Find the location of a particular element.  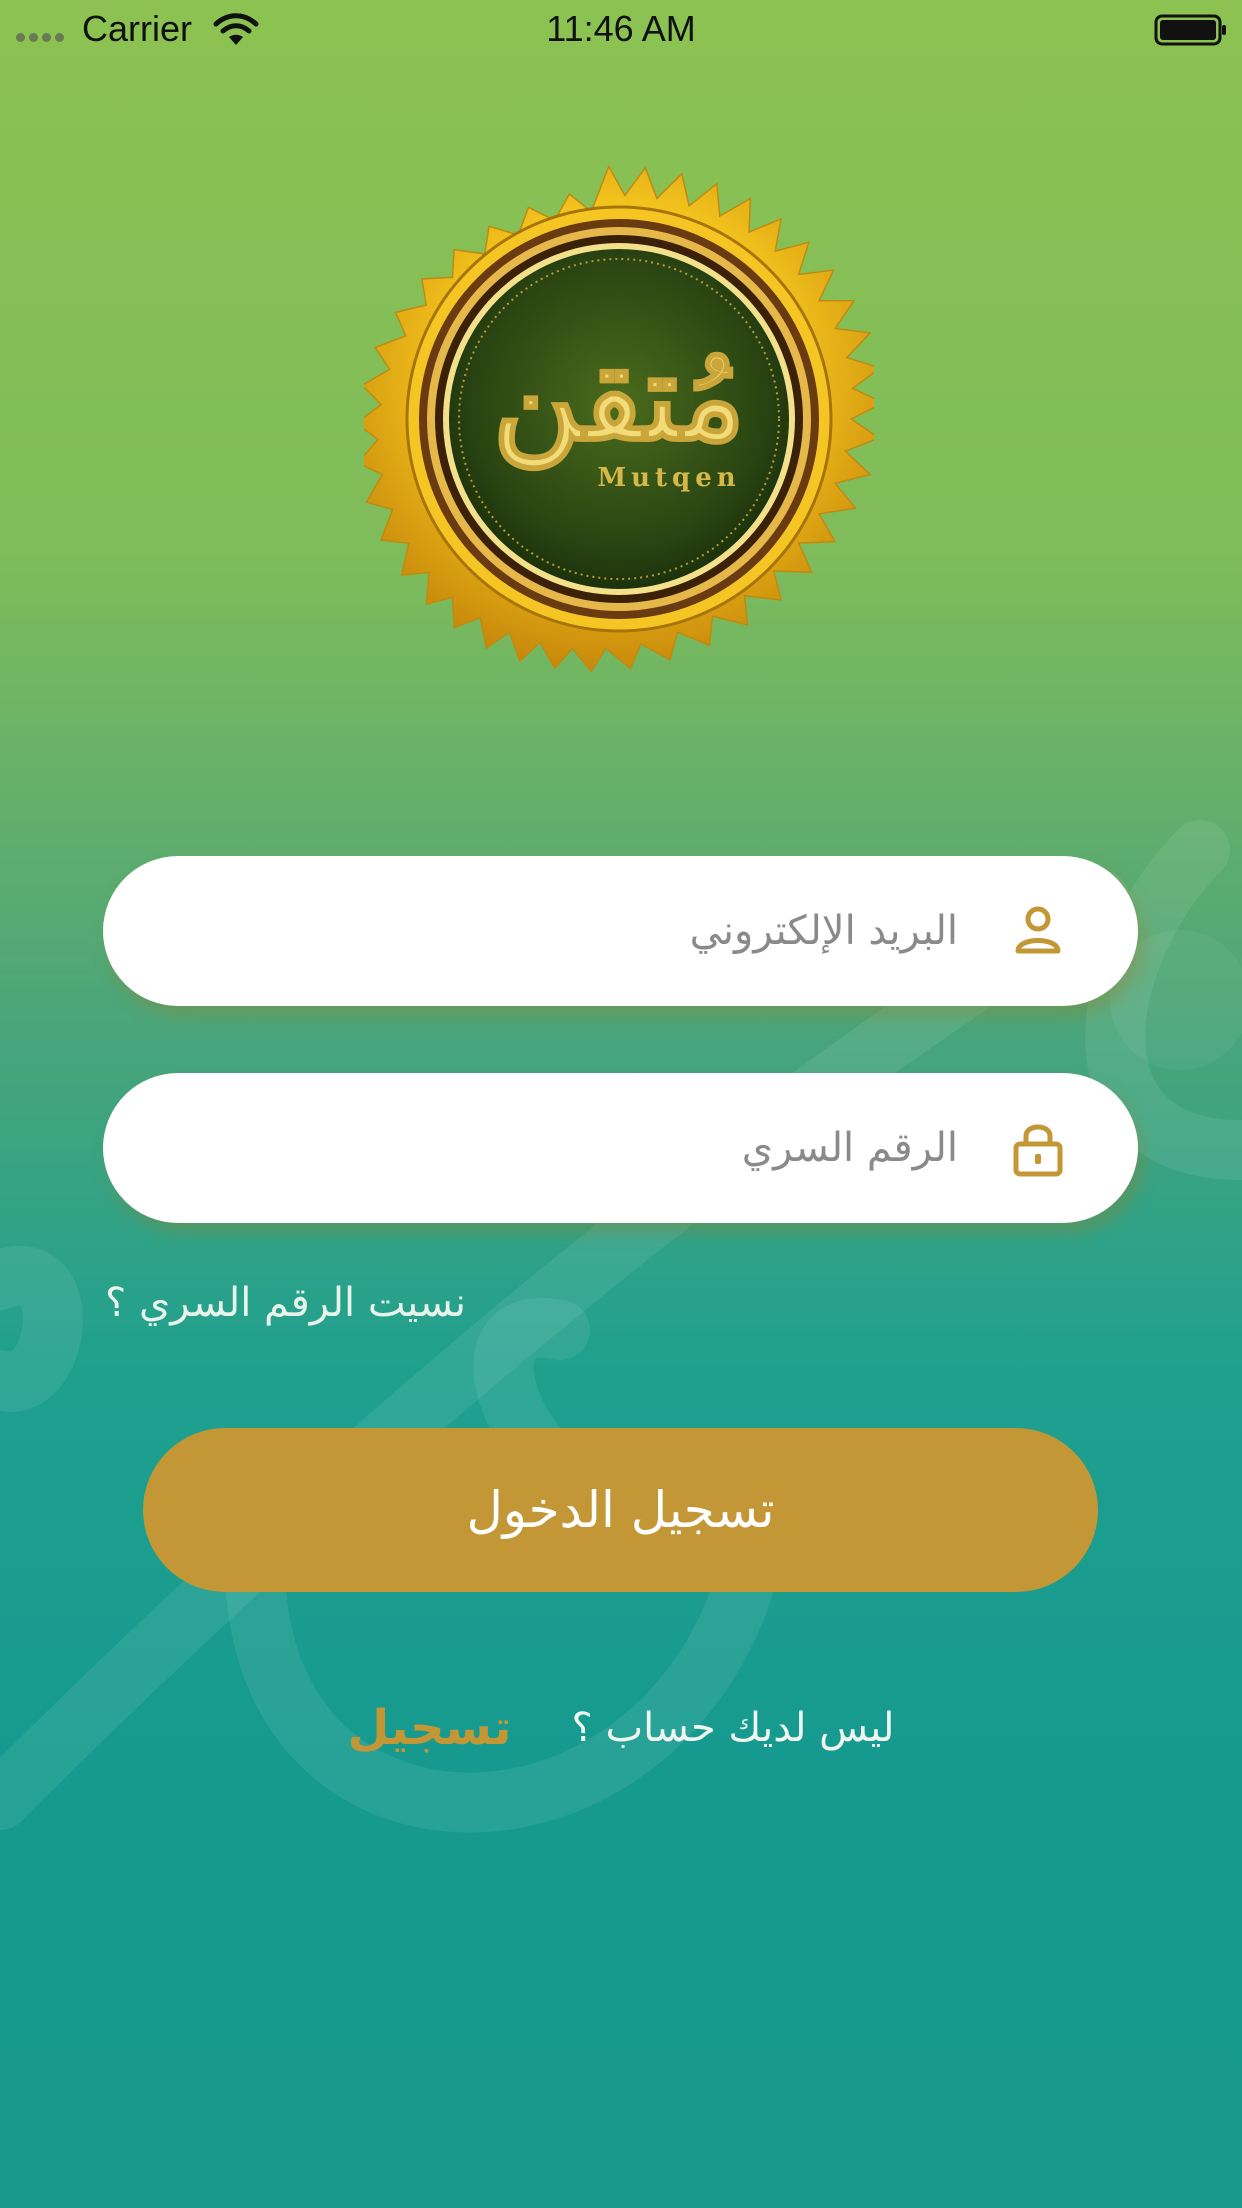

password-field-container is located at coordinates (620, 1148).